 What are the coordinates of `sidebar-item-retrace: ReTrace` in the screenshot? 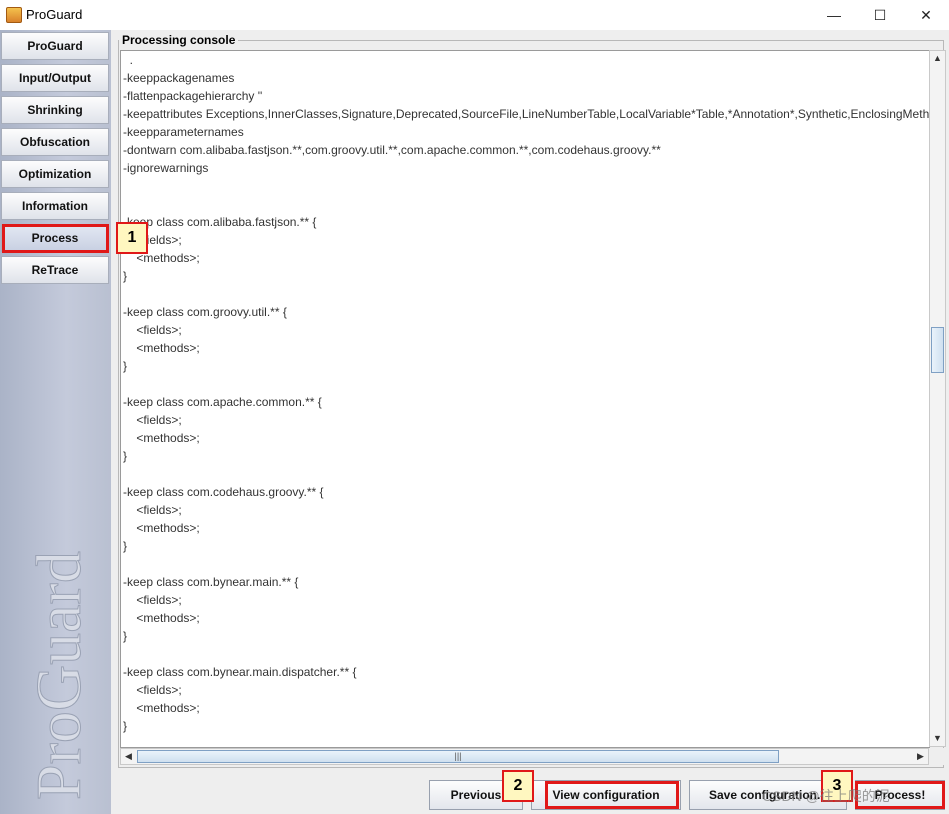 It's located at (55, 270).